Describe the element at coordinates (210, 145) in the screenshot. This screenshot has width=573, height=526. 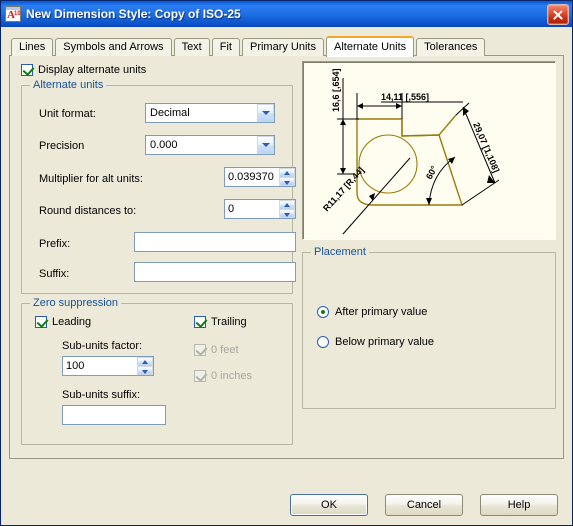
I see `precision-combobox: 0.000` at that location.